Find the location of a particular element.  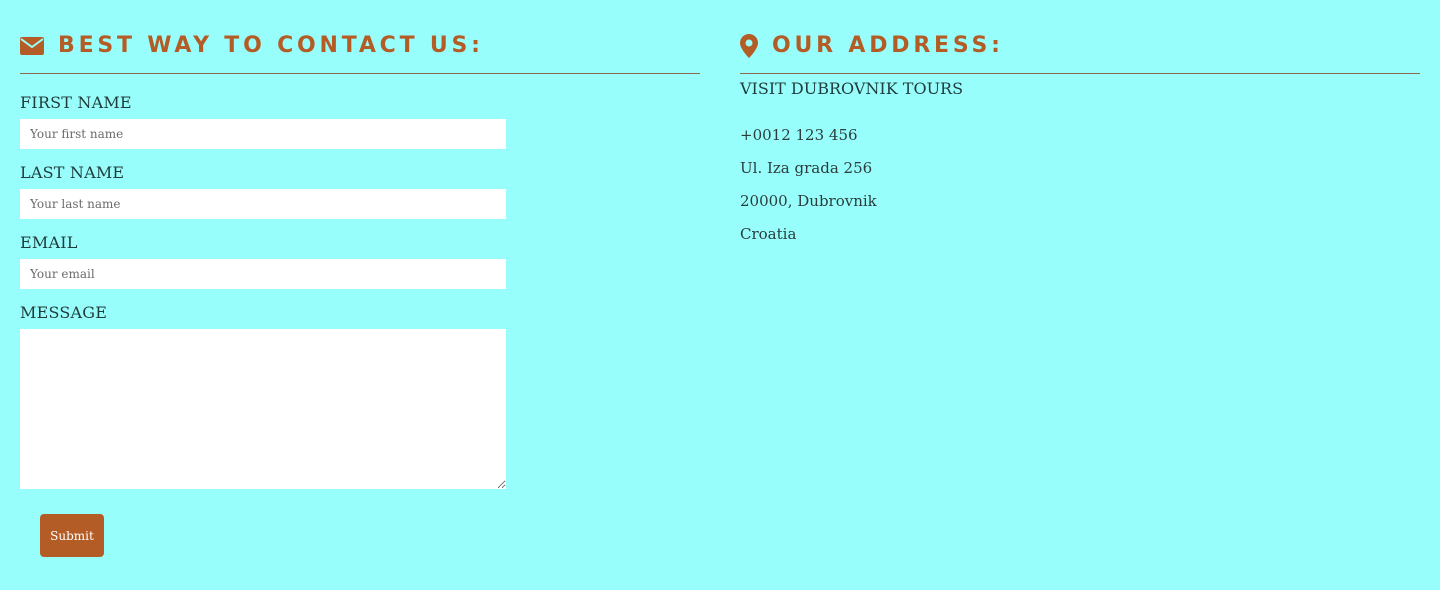

company-name: Visit Dubrovnik Tours is located at coordinates (852, 88).